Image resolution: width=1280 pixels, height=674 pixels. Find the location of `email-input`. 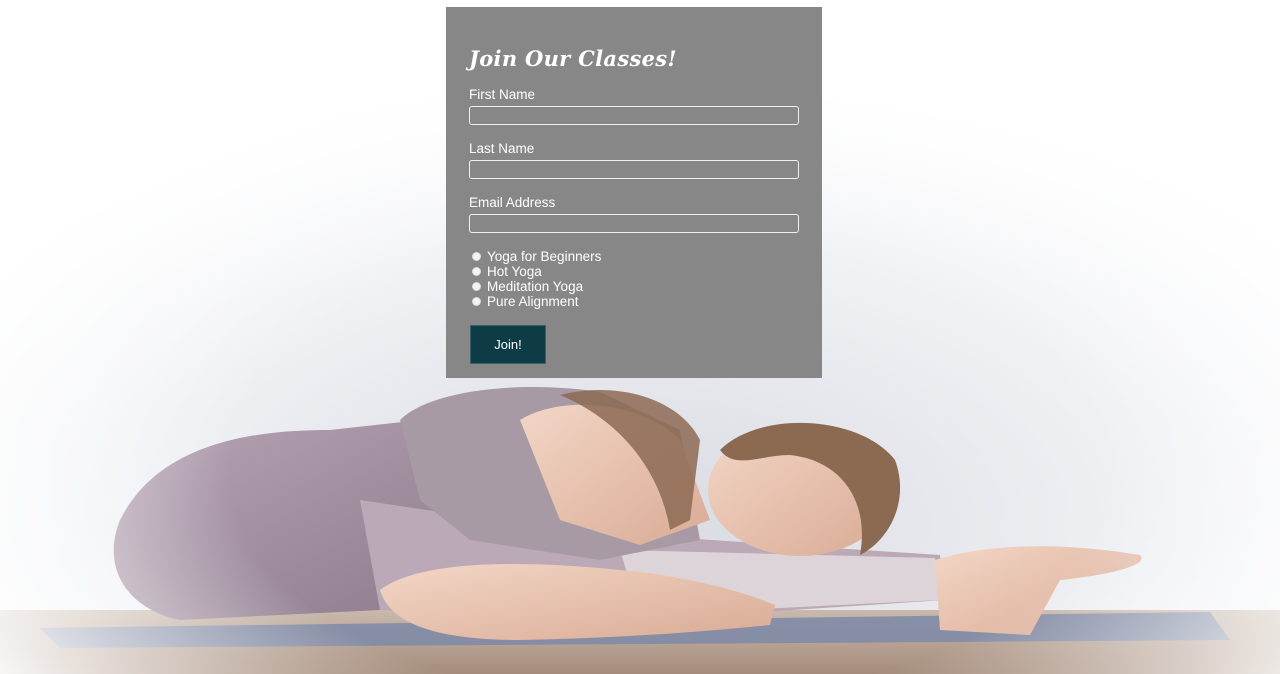

email-input is located at coordinates (634, 223).